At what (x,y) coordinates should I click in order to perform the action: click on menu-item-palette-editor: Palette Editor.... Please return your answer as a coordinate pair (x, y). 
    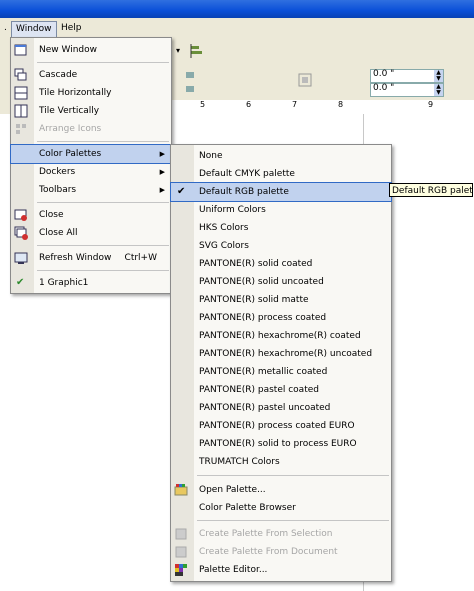
    Looking at the image, I should click on (281, 570).